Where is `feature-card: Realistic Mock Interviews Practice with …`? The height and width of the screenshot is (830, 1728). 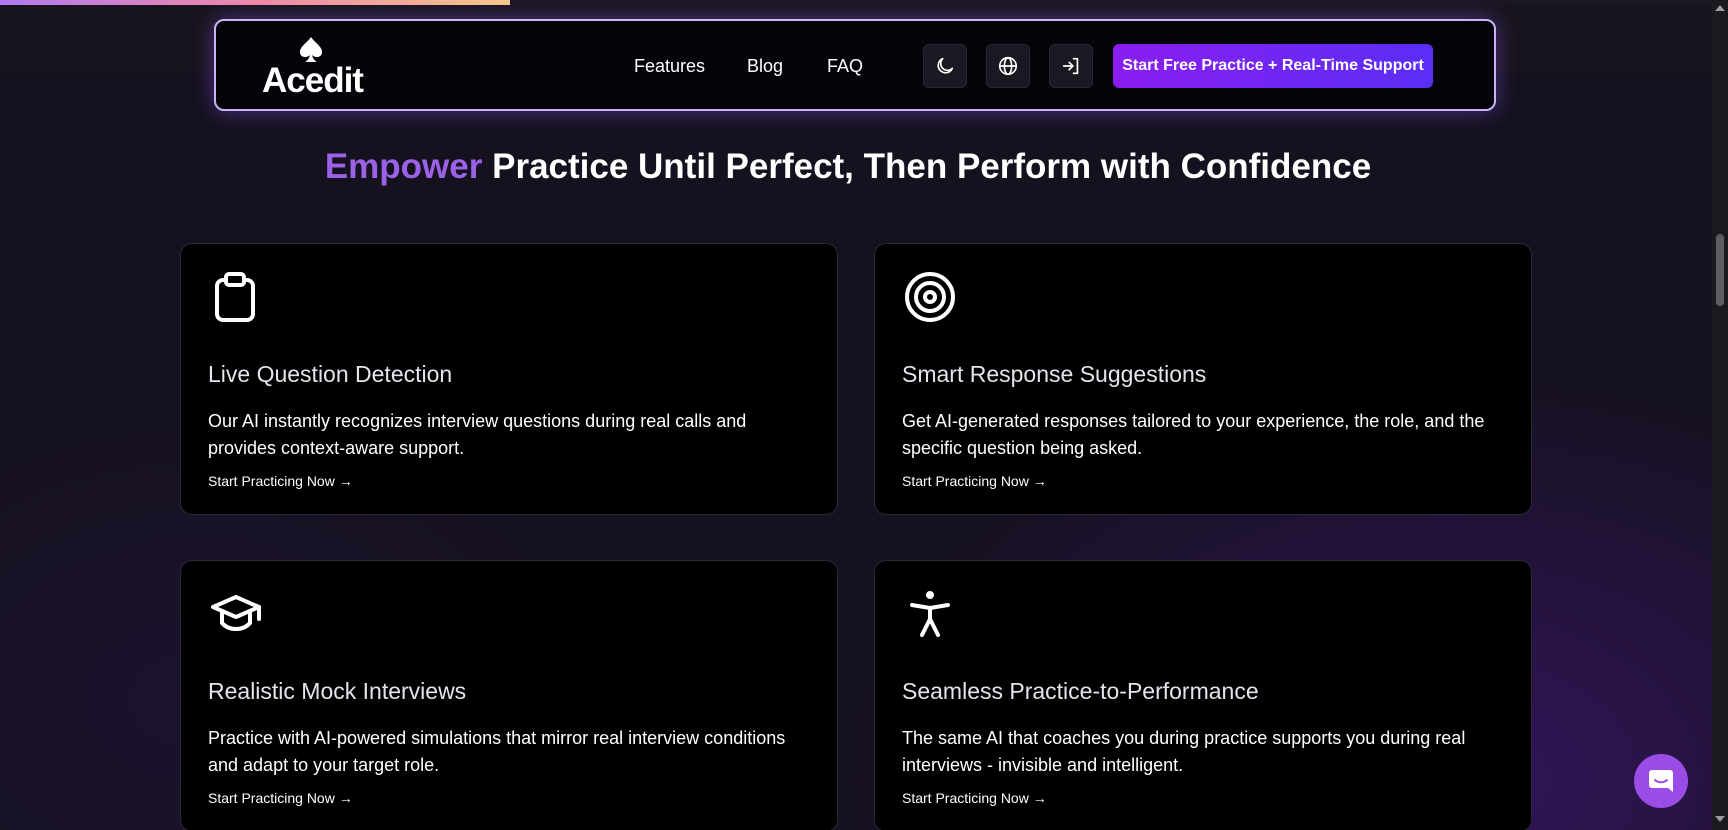
feature-card: Realistic Mock Interviews Practice with … is located at coordinates (509, 695).